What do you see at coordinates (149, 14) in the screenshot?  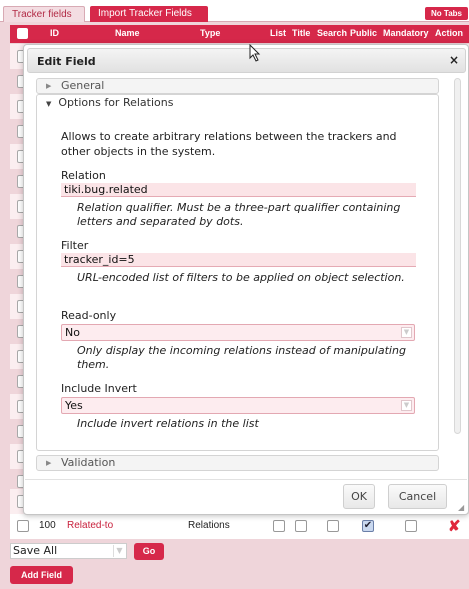 I see `tab-import-tracker-fields: Import Tracker Fields` at bounding box center [149, 14].